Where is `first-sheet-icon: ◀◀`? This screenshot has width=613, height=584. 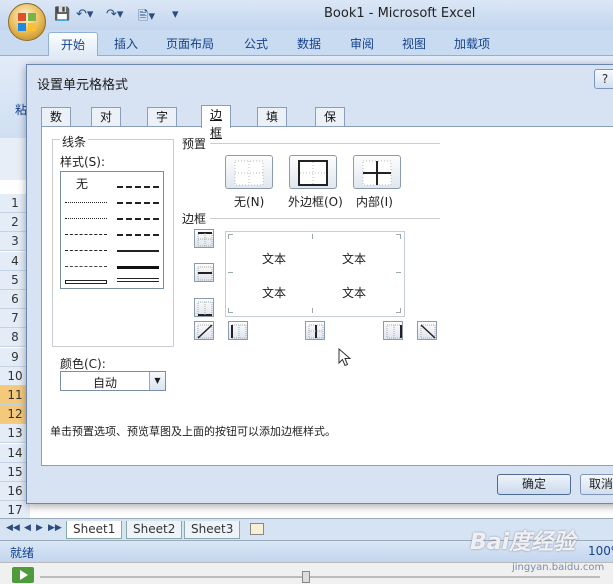
first-sheet-icon: ◀◀ is located at coordinates (13, 528).